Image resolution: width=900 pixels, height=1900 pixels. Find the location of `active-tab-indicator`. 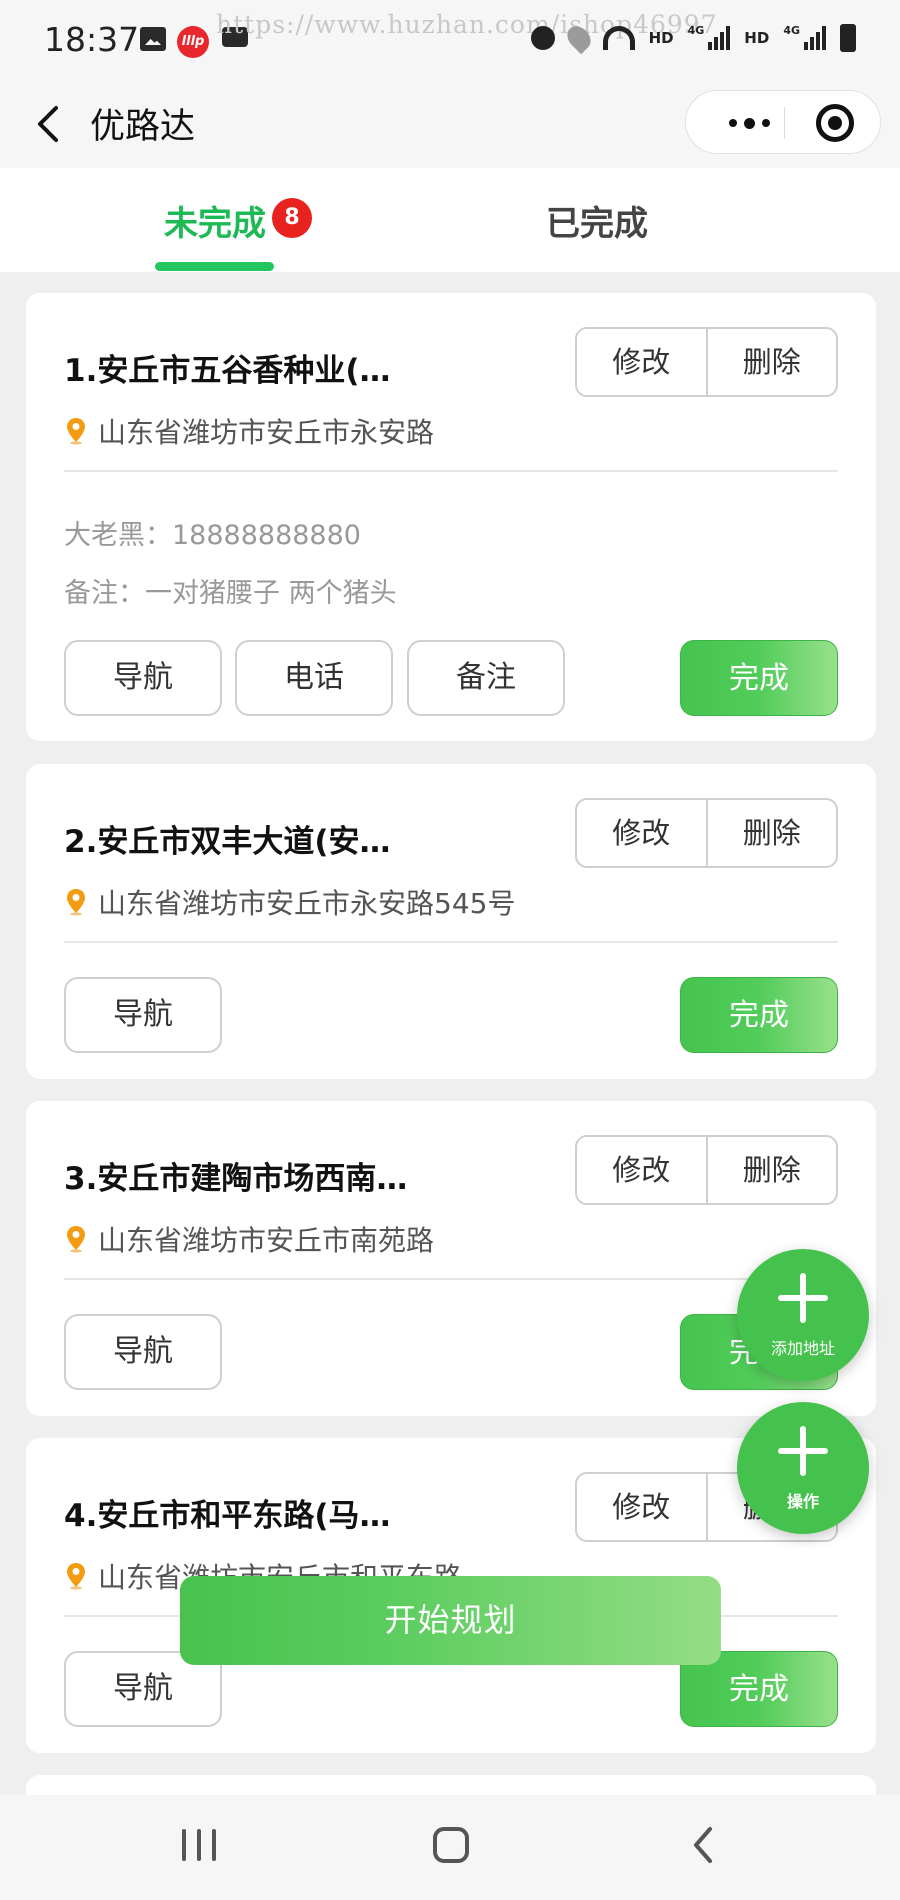

active-tab-indicator is located at coordinates (214, 266).